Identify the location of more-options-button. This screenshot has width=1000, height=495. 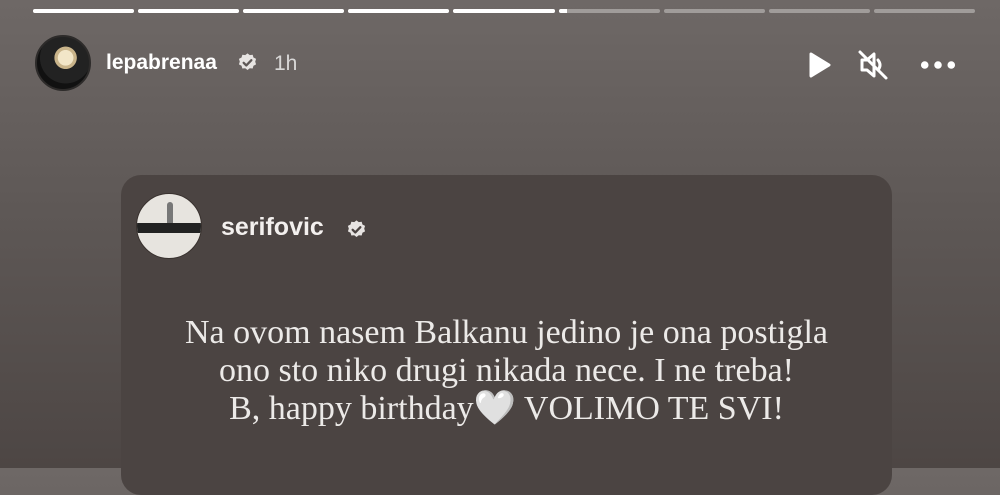
(938, 65).